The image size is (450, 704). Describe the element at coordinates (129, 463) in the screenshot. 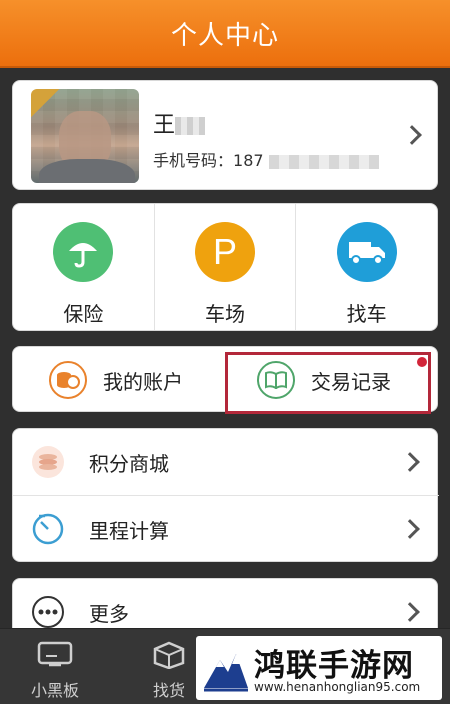

I see `points-mall-label: 积分商城` at that location.